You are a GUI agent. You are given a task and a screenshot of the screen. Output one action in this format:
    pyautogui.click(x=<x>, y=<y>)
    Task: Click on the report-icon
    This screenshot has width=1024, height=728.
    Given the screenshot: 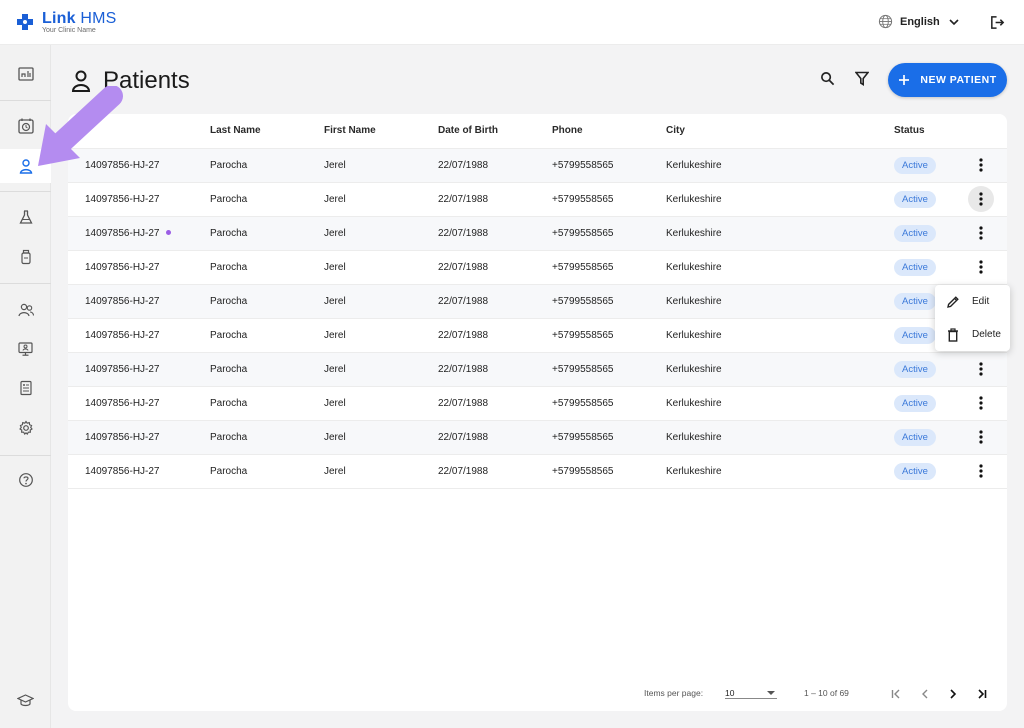 What is the action you would take?
    pyautogui.click(x=25, y=388)
    